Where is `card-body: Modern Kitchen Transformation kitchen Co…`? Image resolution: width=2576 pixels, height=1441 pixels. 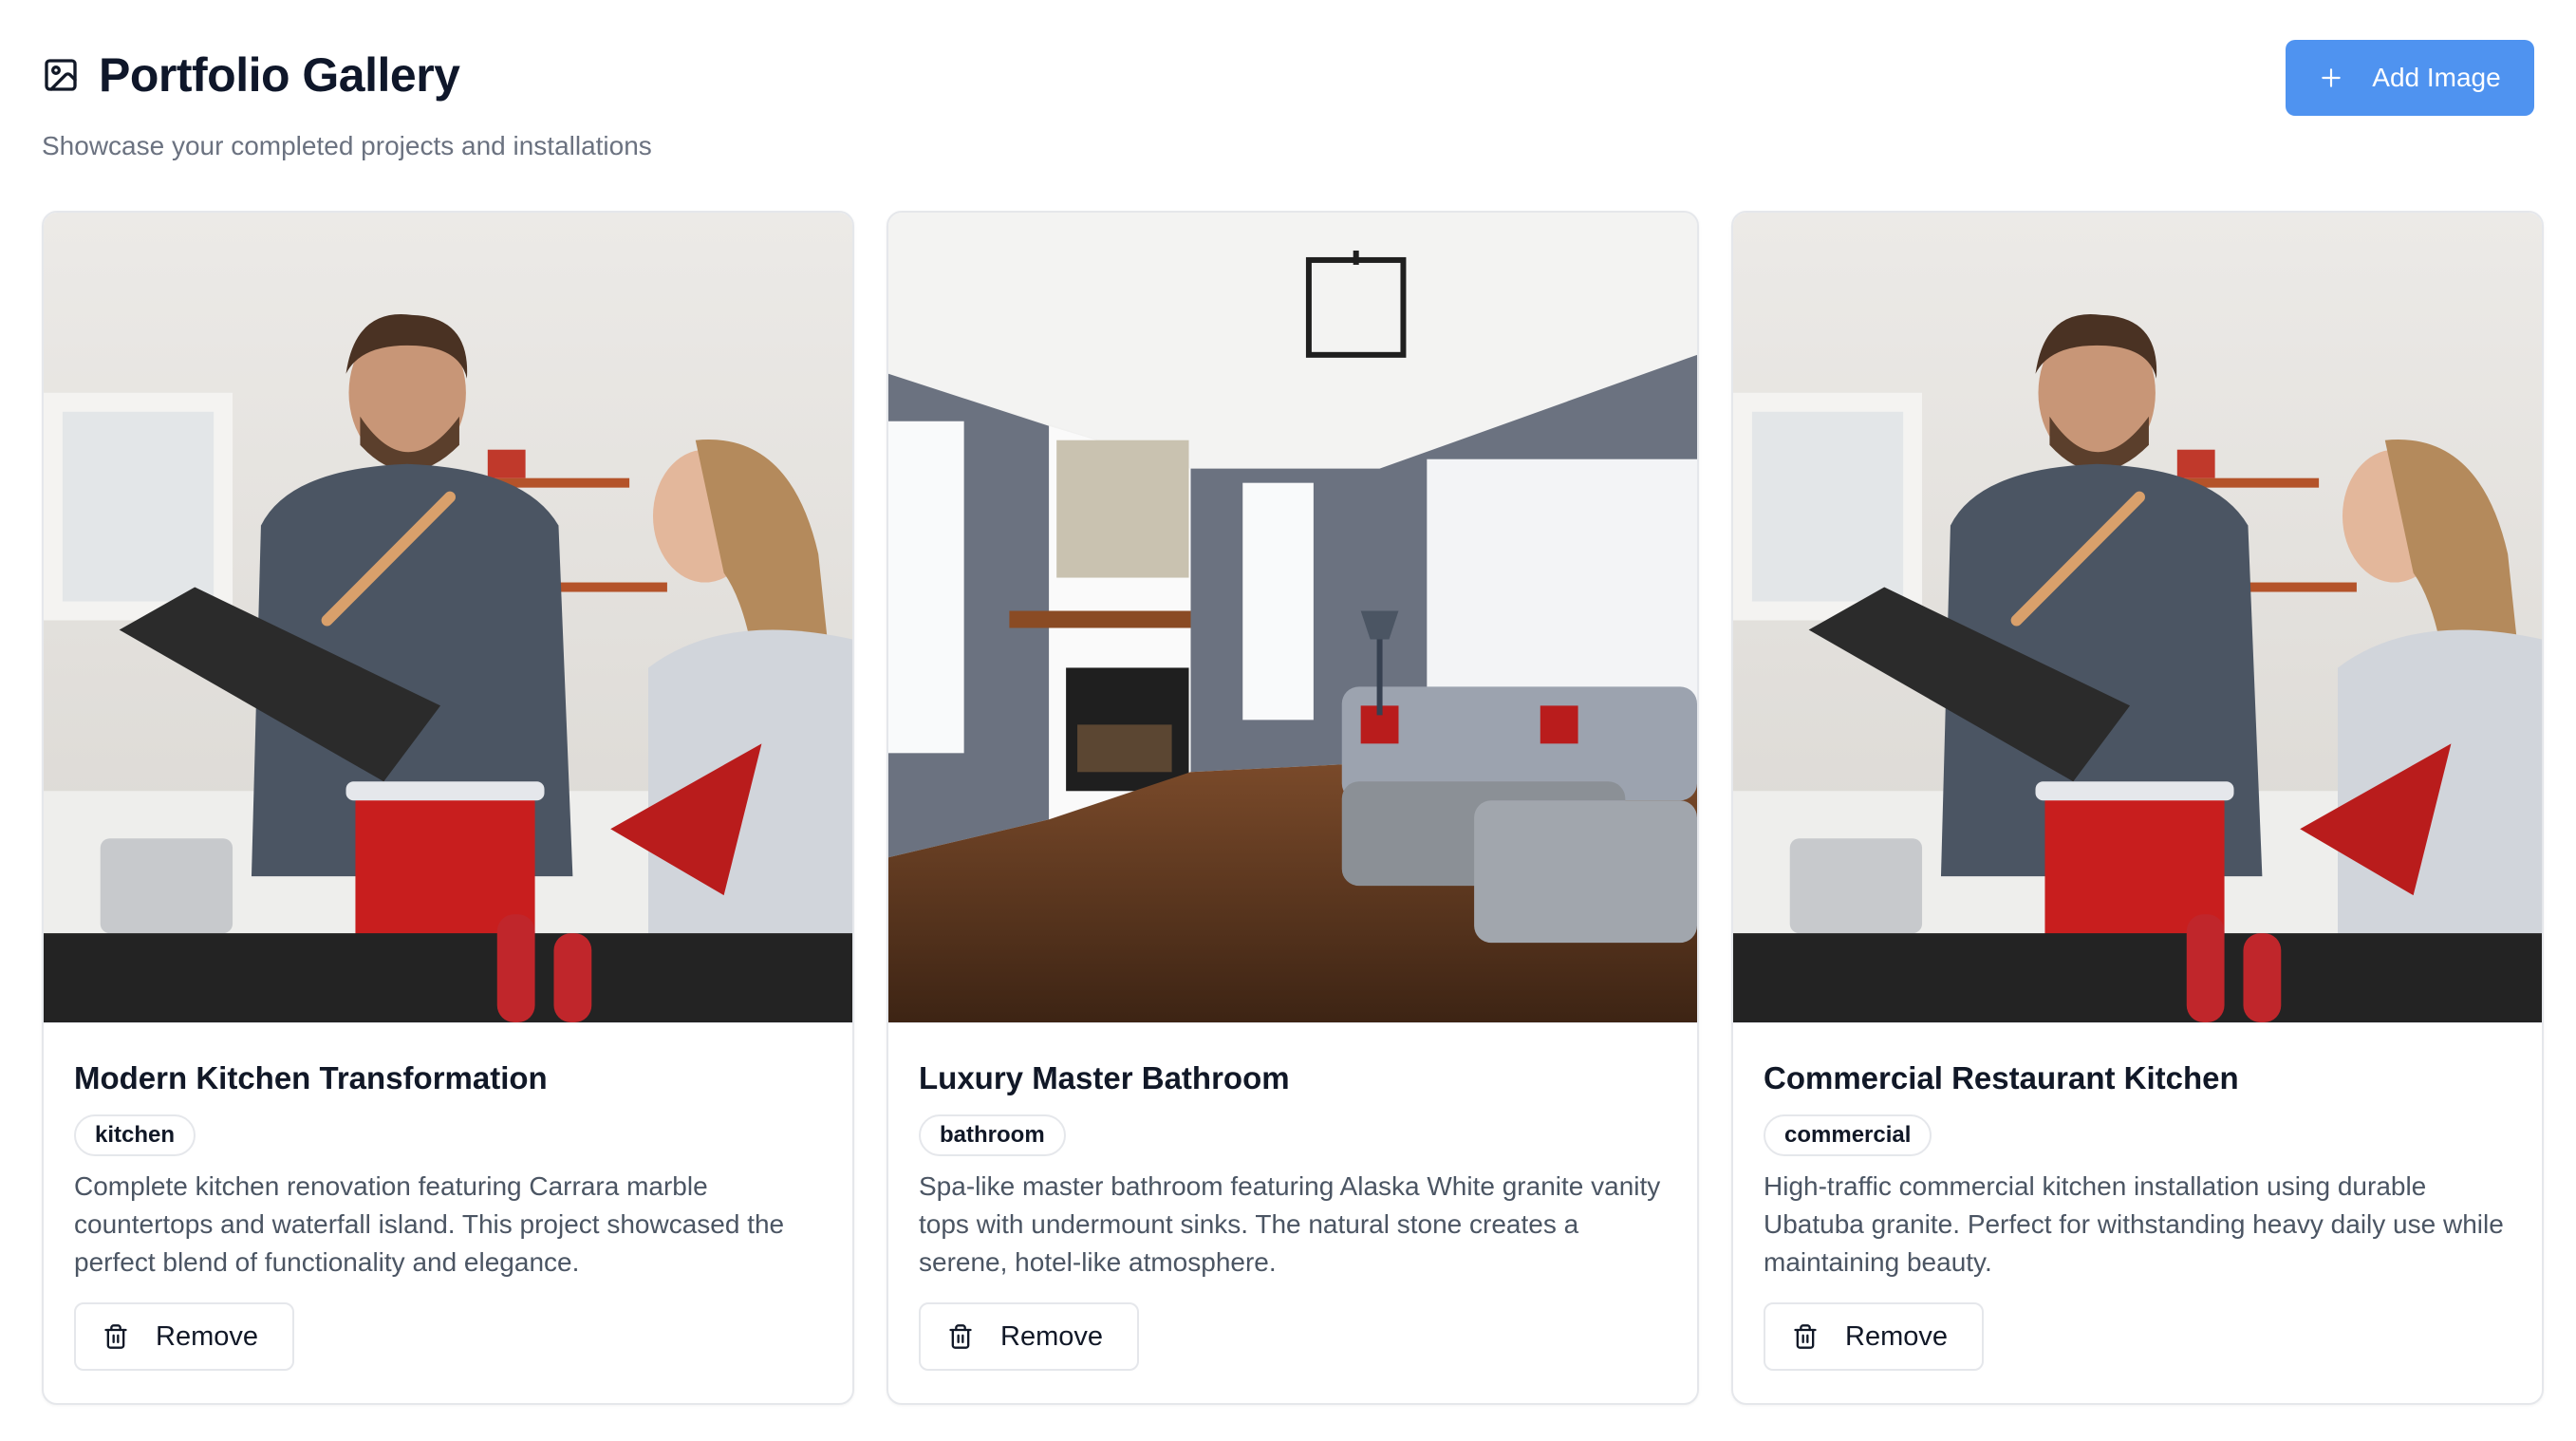
card-body: Modern Kitchen Transformation kitchen Co… is located at coordinates (448, 1169).